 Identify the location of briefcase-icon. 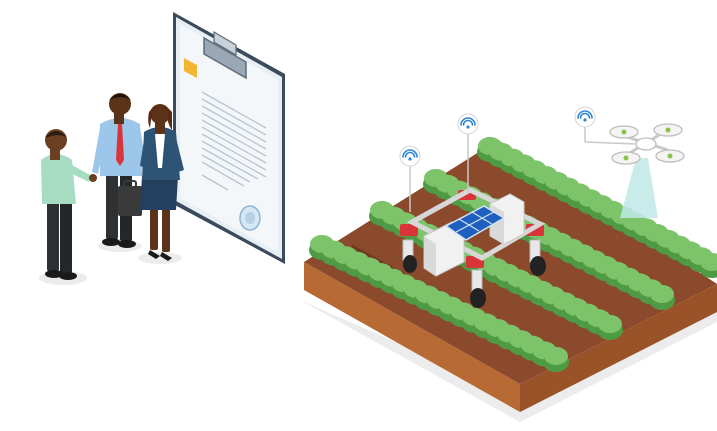
(130, 198).